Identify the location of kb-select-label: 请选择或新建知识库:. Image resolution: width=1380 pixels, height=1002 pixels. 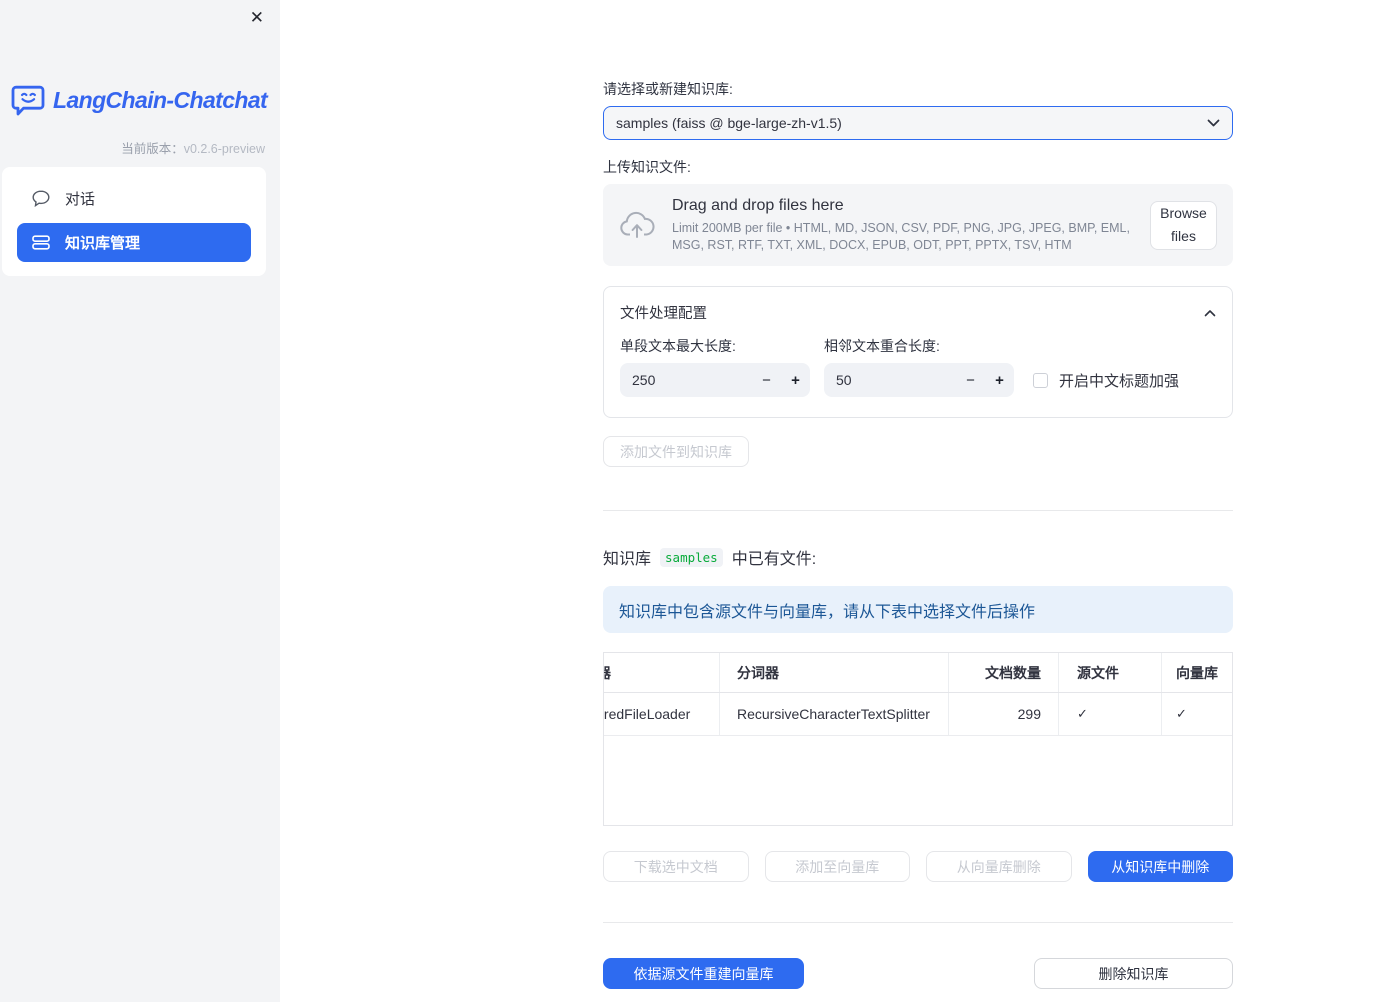
(668, 89).